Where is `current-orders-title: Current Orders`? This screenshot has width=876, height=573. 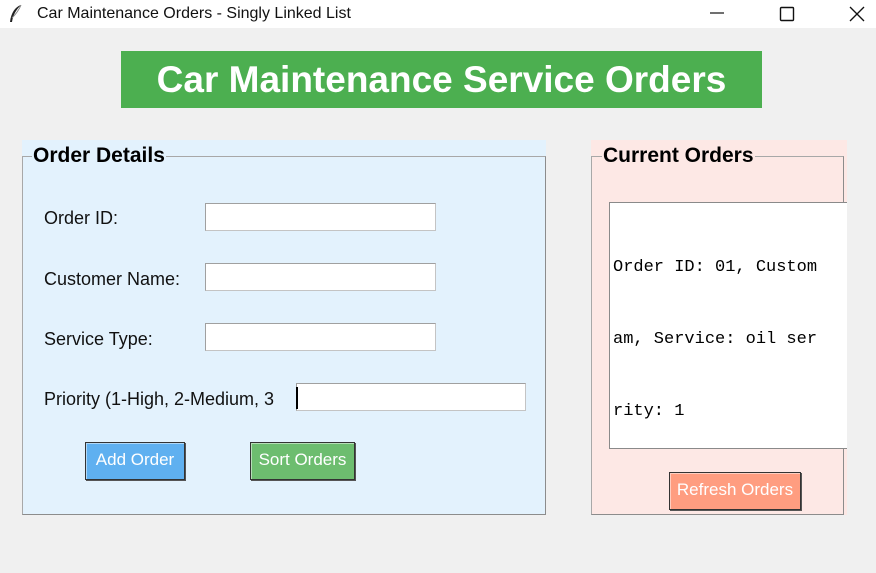 current-orders-title: Current Orders is located at coordinates (678, 156).